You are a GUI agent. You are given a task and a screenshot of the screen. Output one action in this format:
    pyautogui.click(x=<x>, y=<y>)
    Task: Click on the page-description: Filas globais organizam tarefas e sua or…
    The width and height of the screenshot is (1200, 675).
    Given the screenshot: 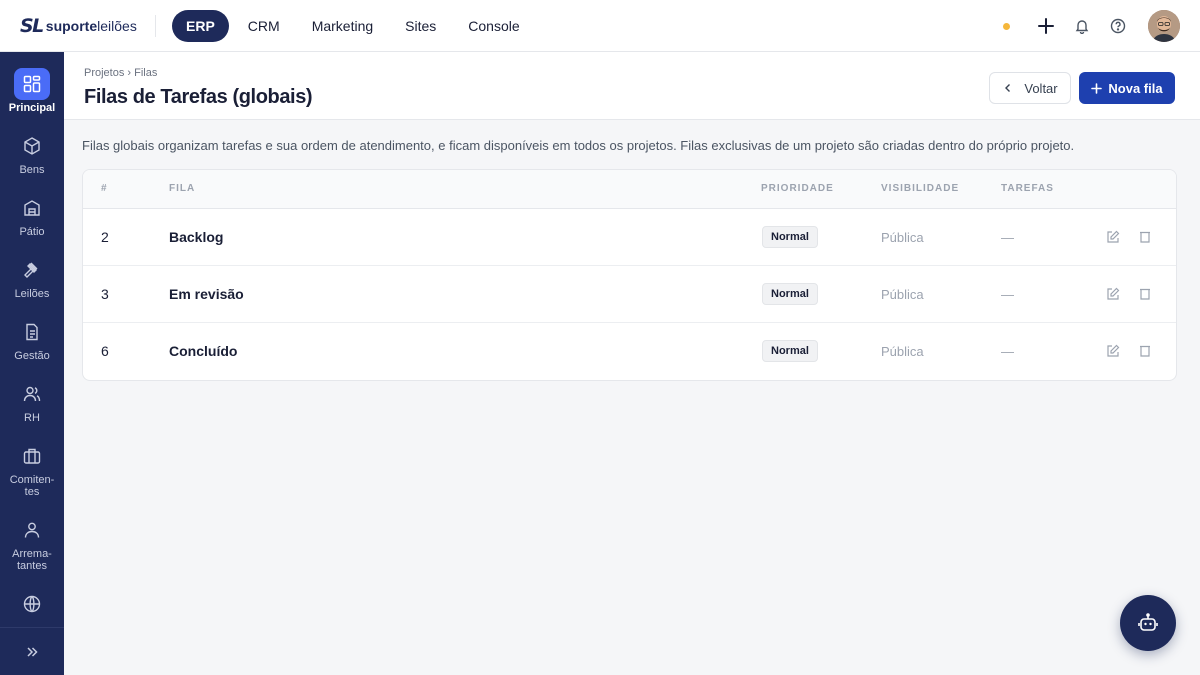 What is the action you would take?
    pyautogui.click(x=578, y=145)
    